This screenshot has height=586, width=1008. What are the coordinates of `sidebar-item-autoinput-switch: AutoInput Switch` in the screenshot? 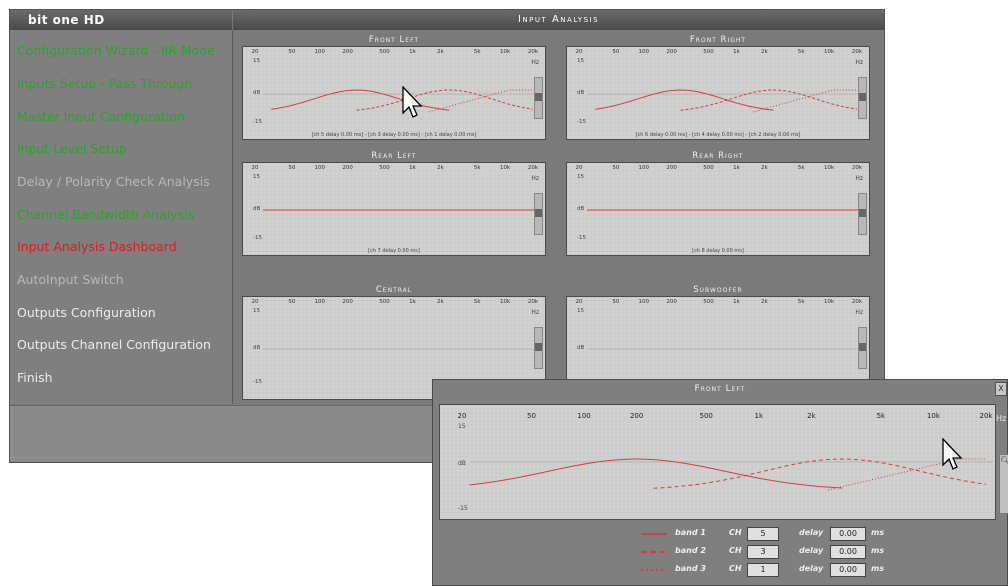 It's located at (70, 279).